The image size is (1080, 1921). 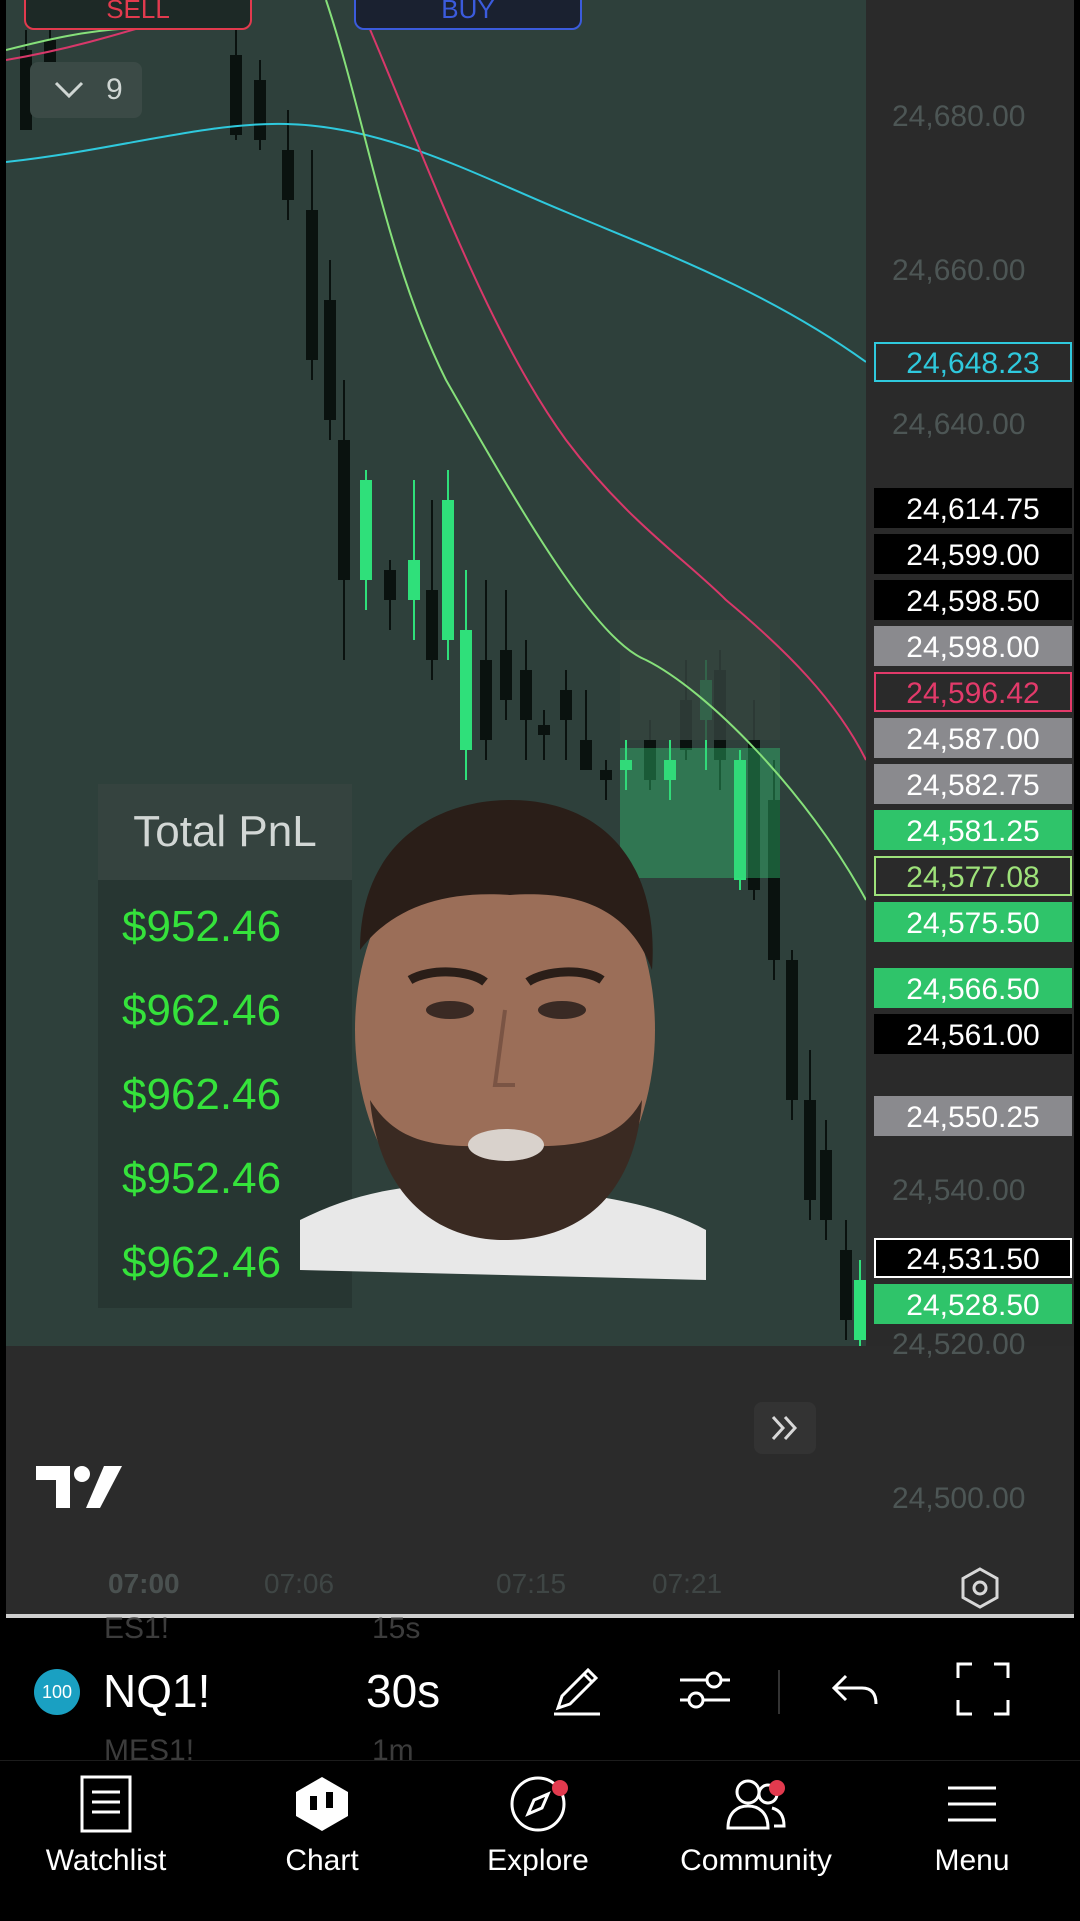 I want to click on ghost-symbol: ES1!, so click(x=137, y=1628).